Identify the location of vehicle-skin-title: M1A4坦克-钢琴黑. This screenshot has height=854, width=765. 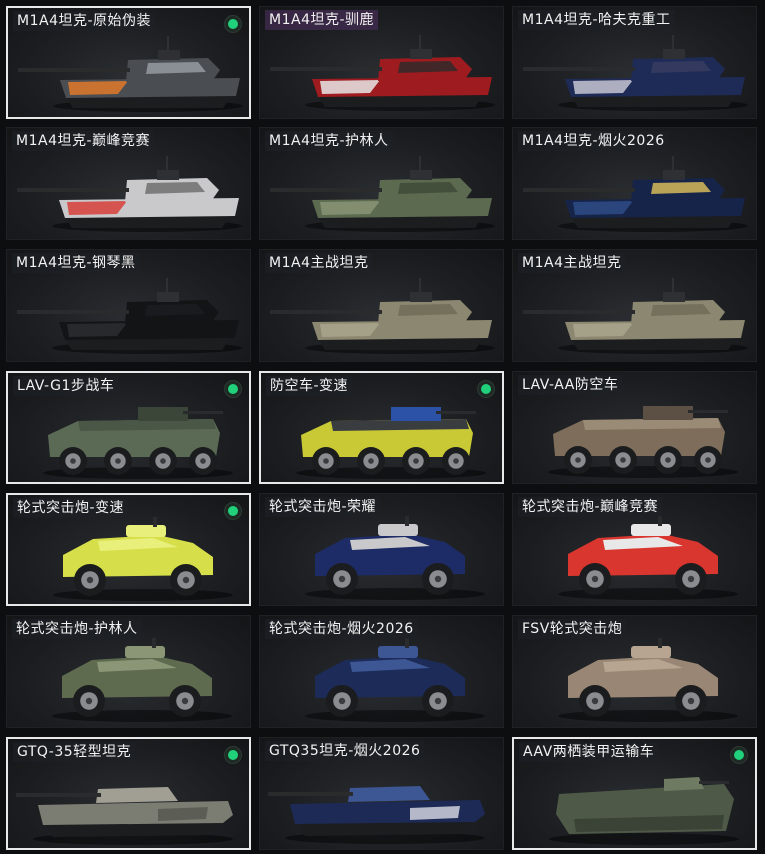
(76, 263).